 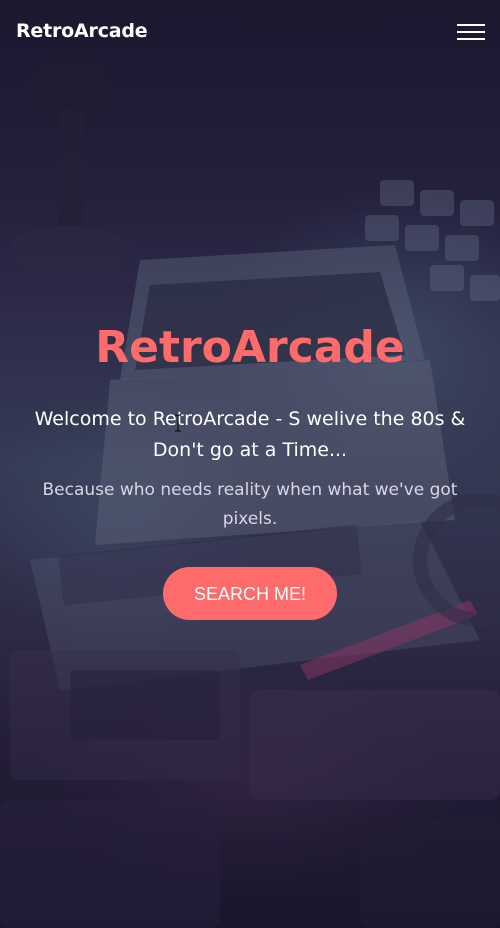 What do you see at coordinates (178, 423) in the screenshot?
I see `text-cursor-icon` at bounding box center [178, 423].